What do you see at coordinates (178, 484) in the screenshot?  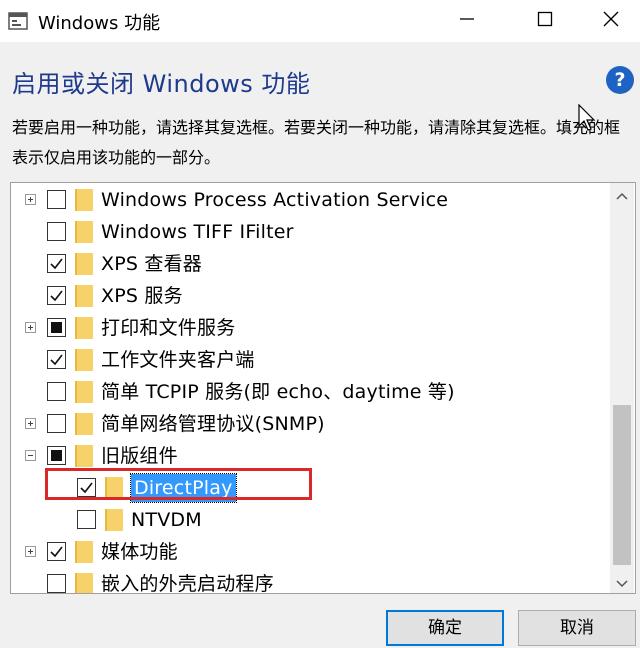 I see `highlight-box` at bounding box center [178, 484].